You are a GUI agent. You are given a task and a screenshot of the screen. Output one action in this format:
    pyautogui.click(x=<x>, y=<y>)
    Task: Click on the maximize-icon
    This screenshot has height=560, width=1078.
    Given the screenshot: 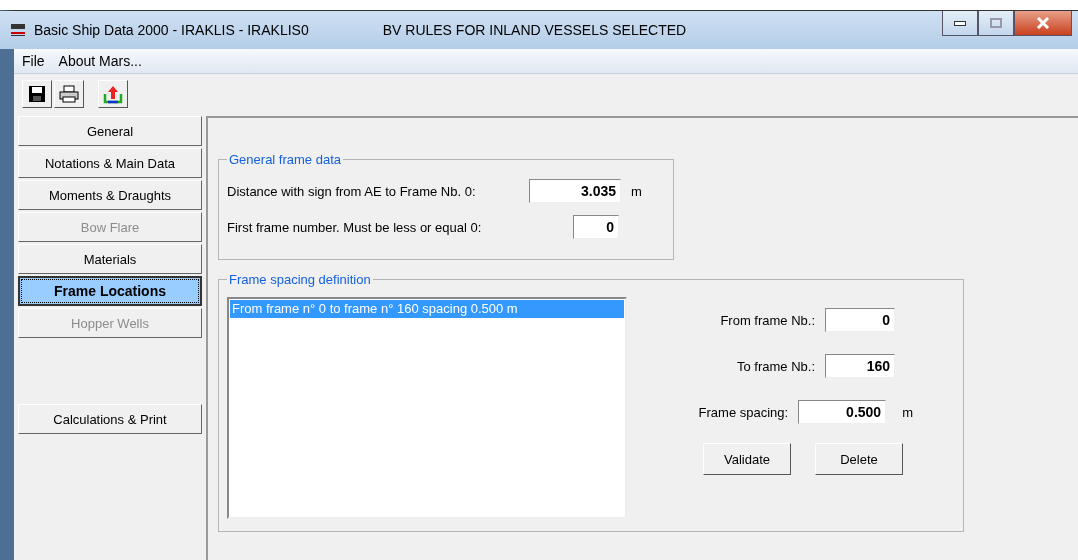 What is the action you would take?
    pyautogui.click(x=996, y=23)
    